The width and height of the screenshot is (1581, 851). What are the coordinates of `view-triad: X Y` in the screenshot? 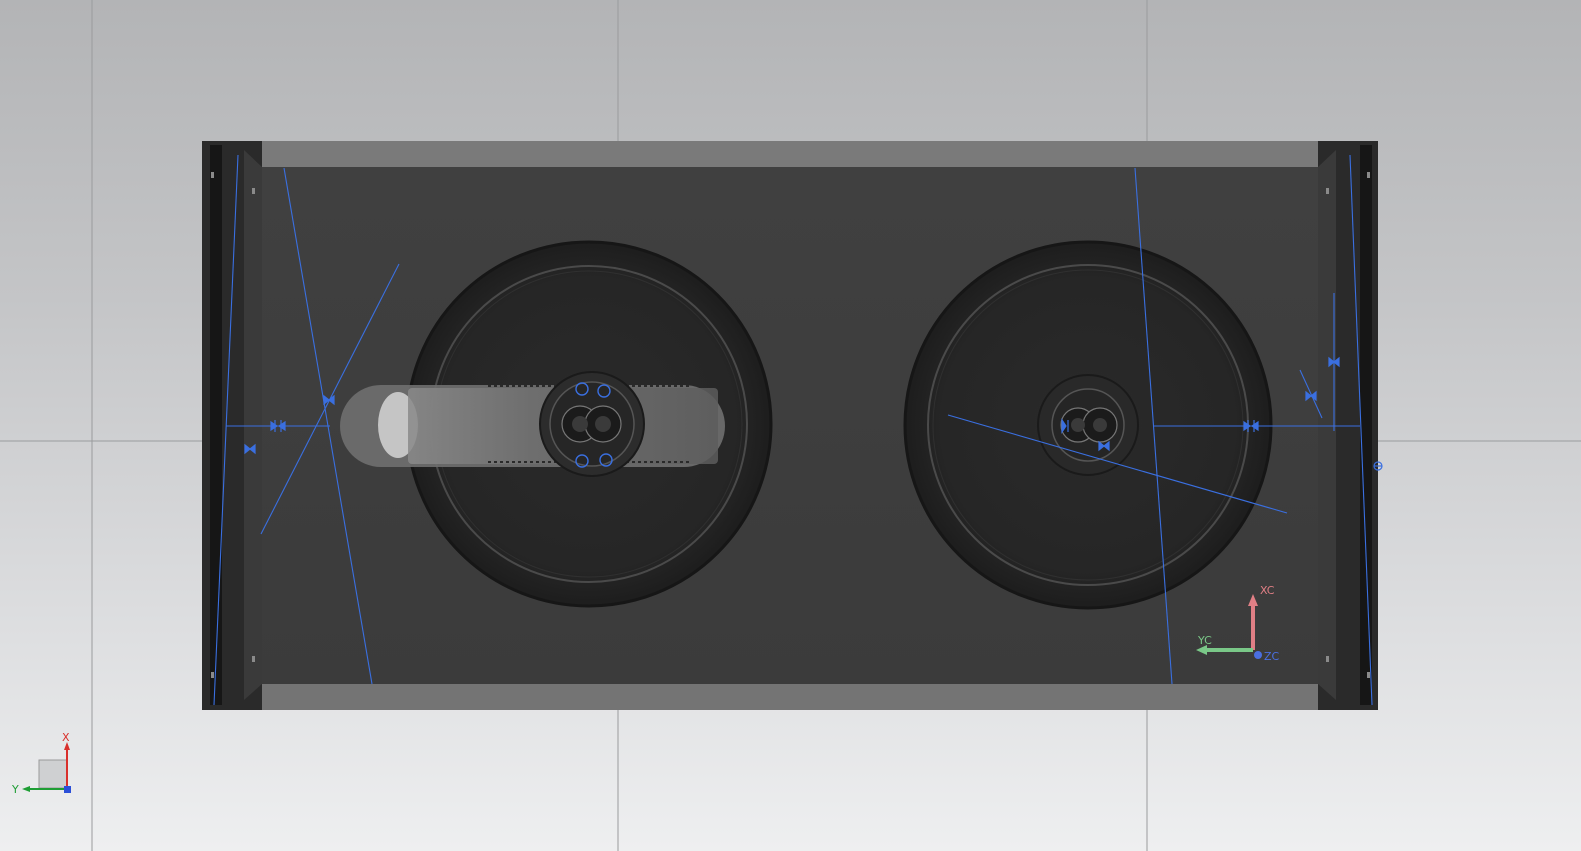 It's located at (41, 763).